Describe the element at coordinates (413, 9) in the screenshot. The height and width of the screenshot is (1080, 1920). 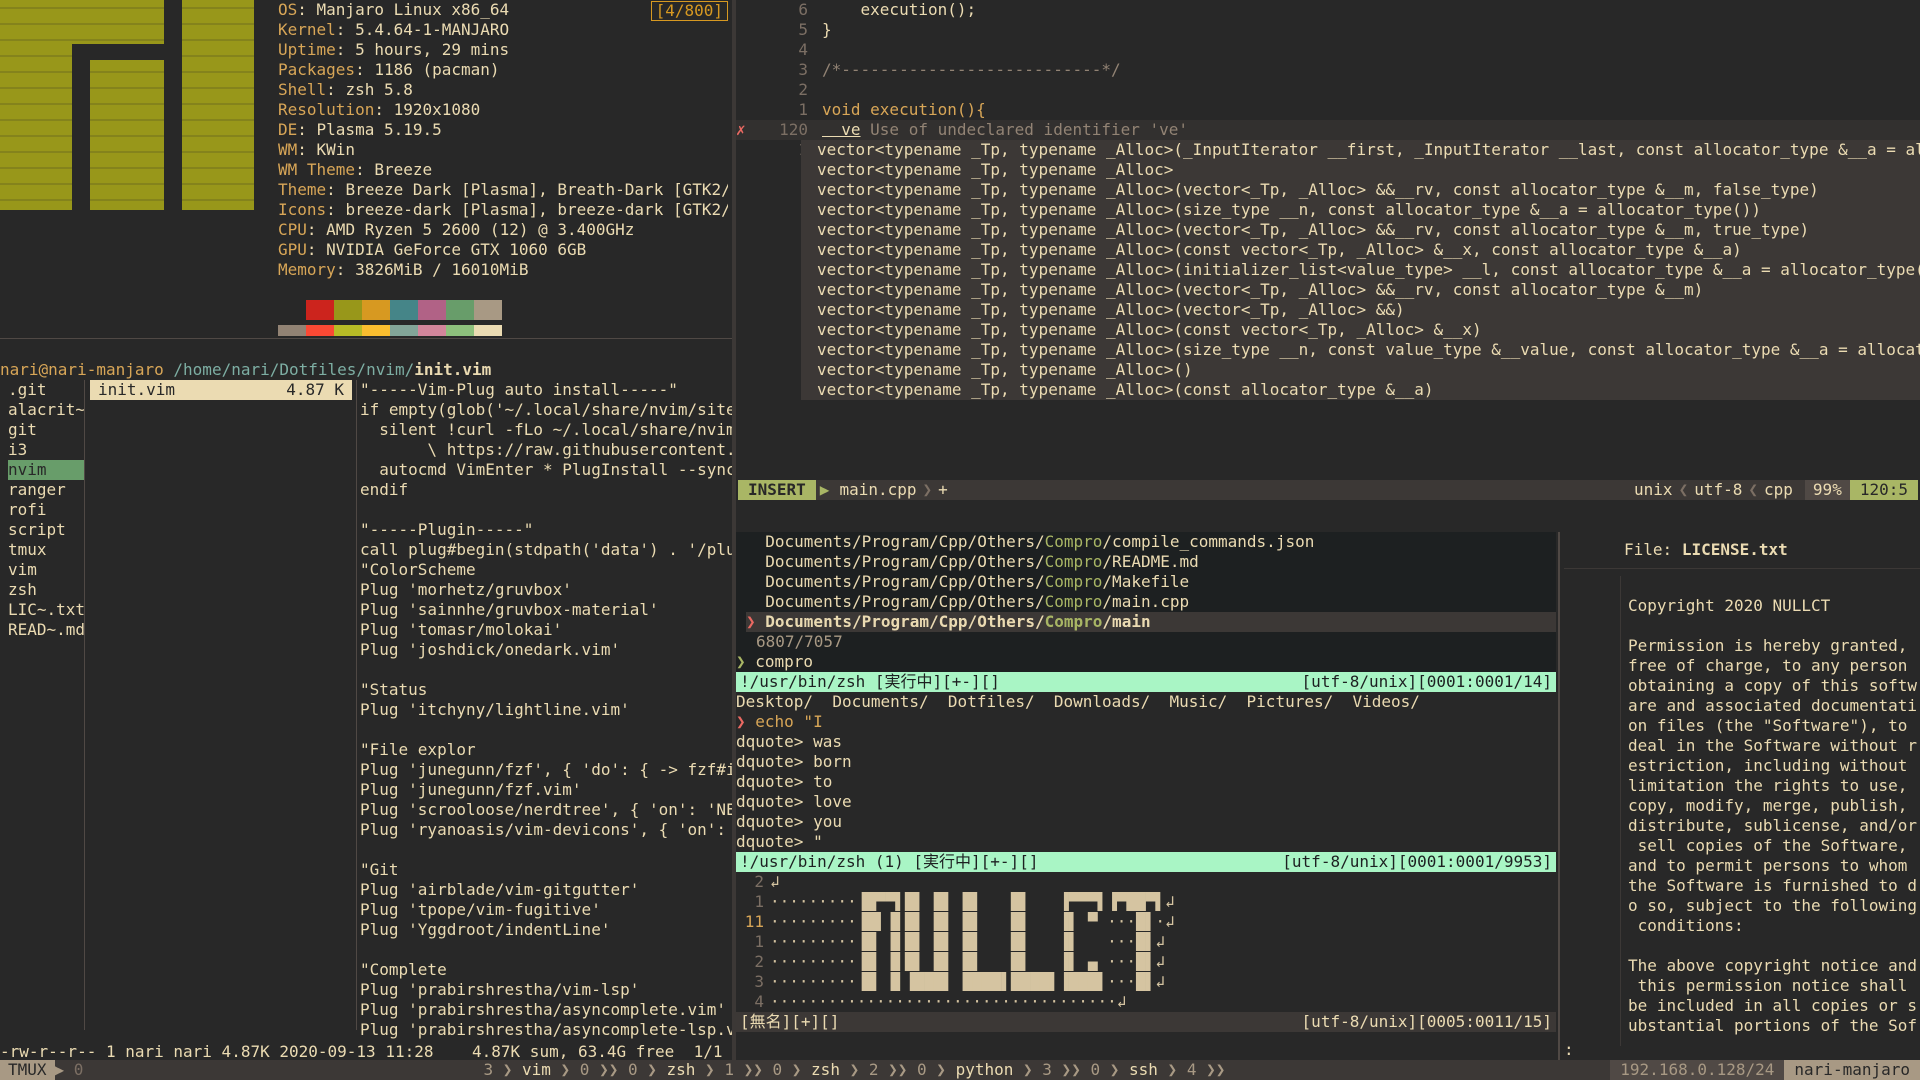
I see `info-value: Manjaro Linux x86_64` at that location.